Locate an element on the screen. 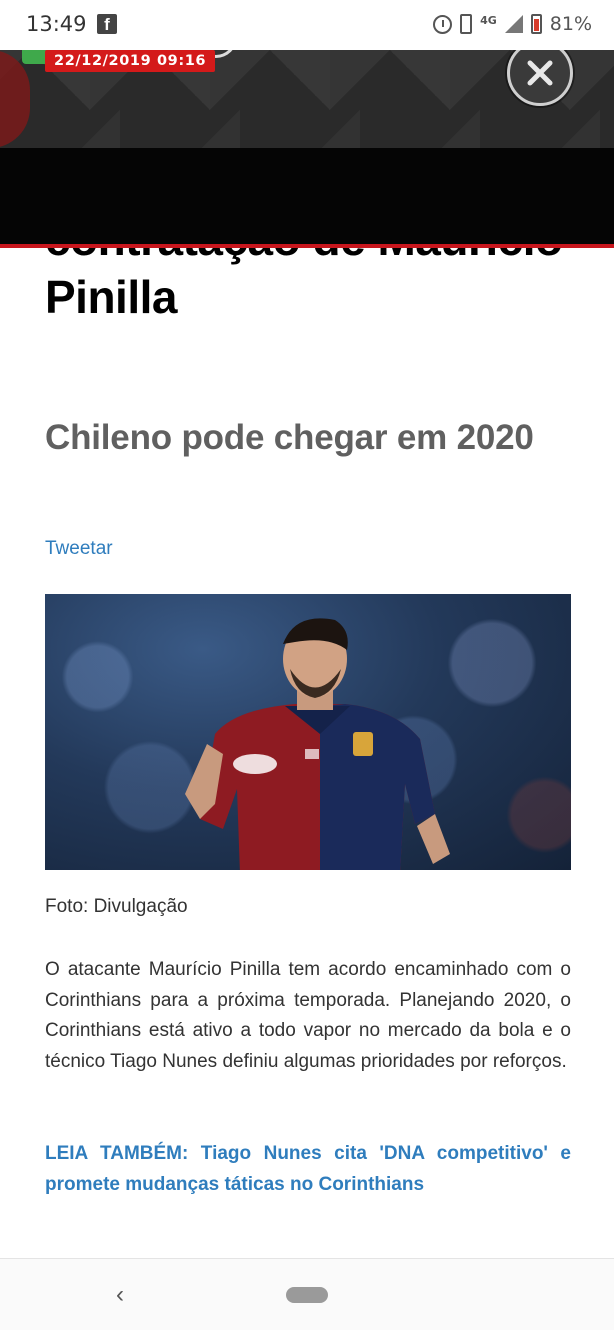  date-badge: 22/12/2019 09:16 is located at coordinates (130, 61).